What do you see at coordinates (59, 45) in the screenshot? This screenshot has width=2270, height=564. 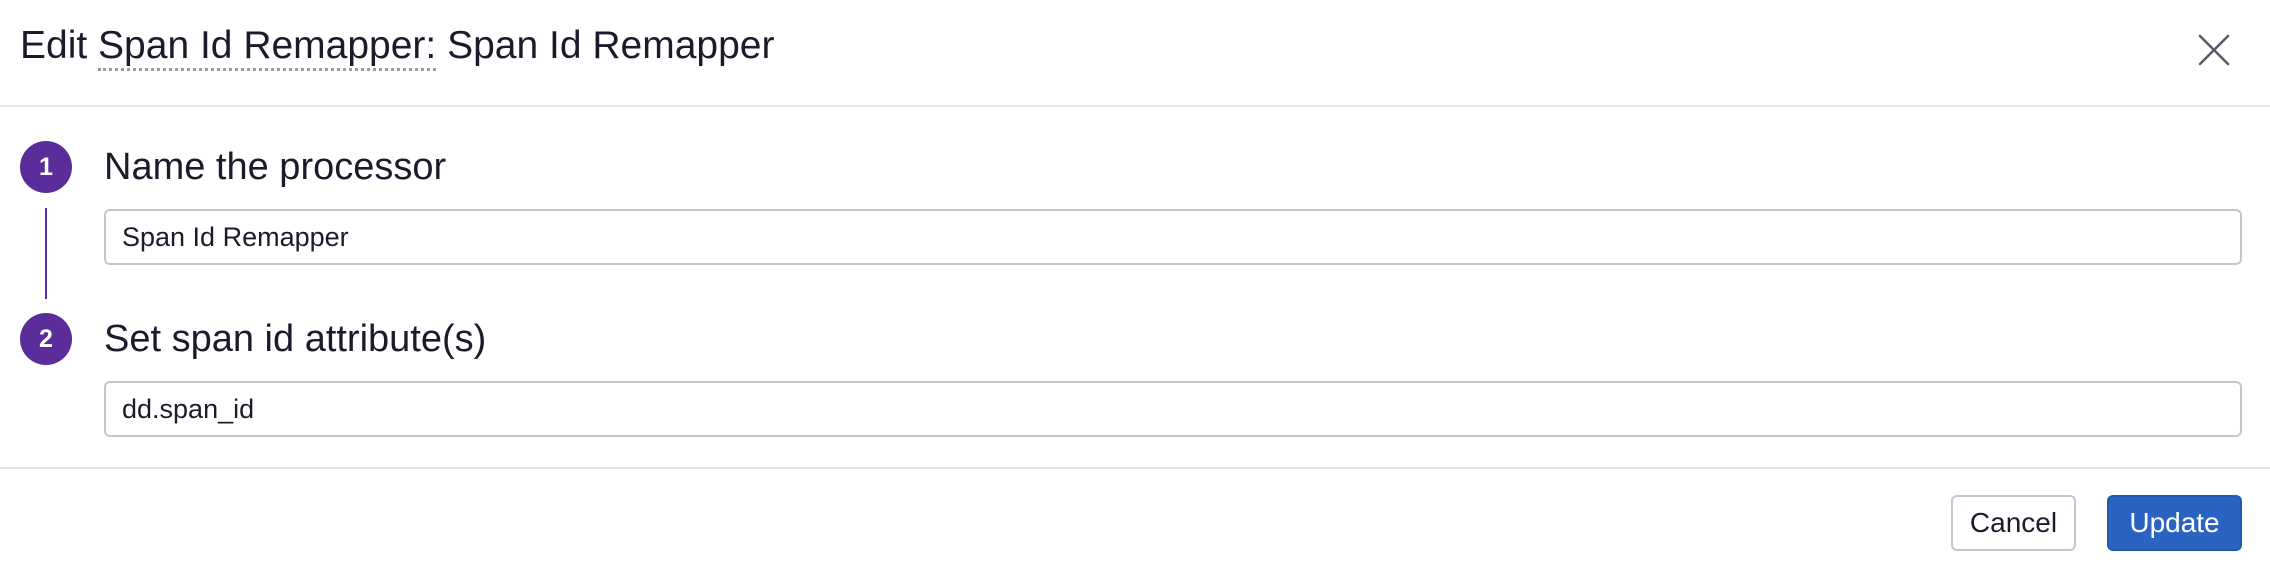 I see `title-prefix: Edit` at bounding box center [59, 45].